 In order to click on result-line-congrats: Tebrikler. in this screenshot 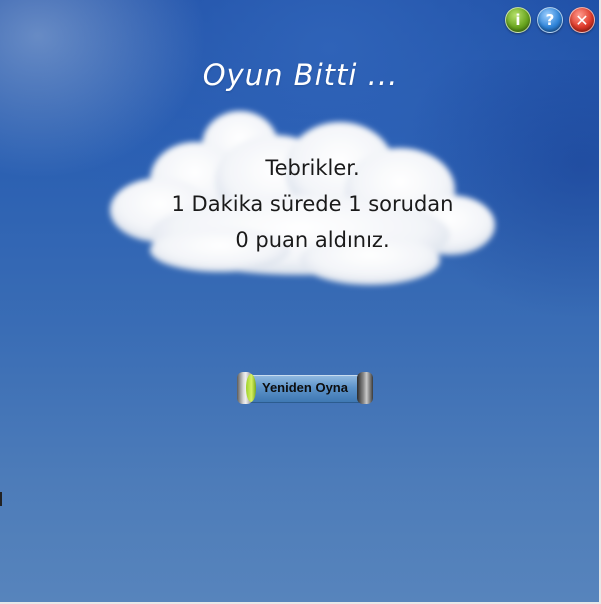, I will do `click(312, 168)`.